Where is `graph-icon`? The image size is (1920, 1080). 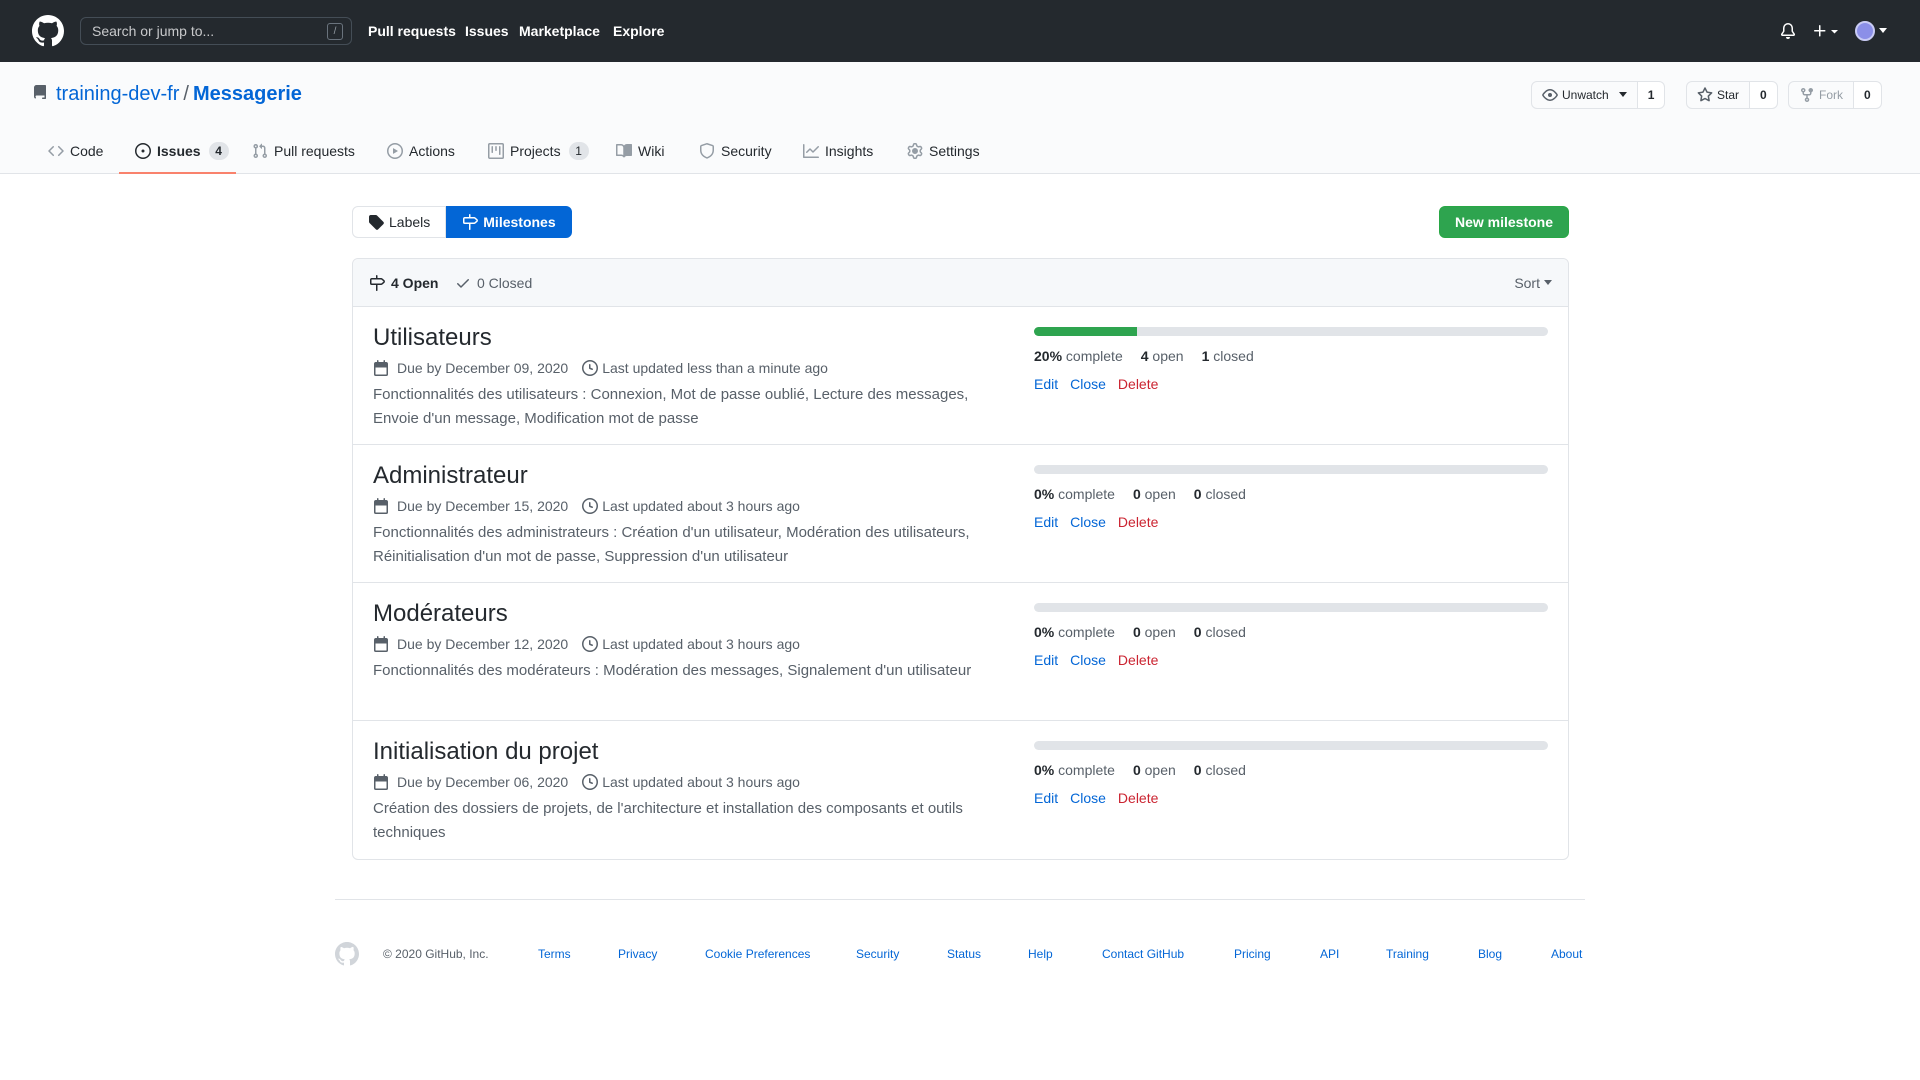 graph-icon is located at coordinates (811, 151).